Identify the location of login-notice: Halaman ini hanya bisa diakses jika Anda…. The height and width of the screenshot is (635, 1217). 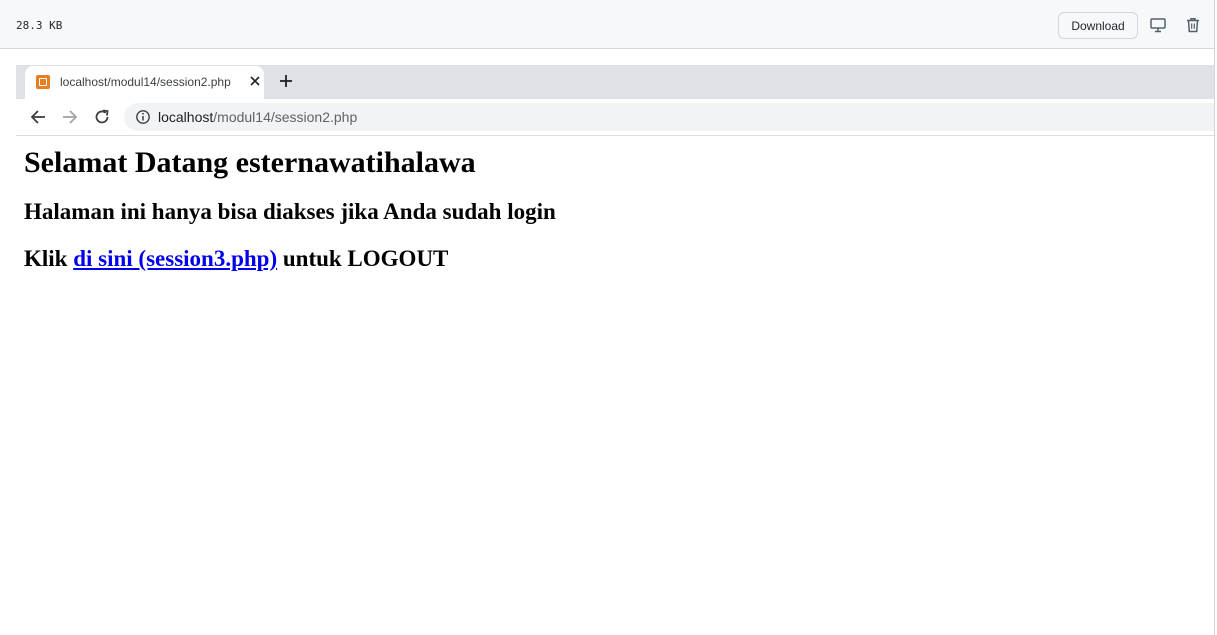
(290, 211).